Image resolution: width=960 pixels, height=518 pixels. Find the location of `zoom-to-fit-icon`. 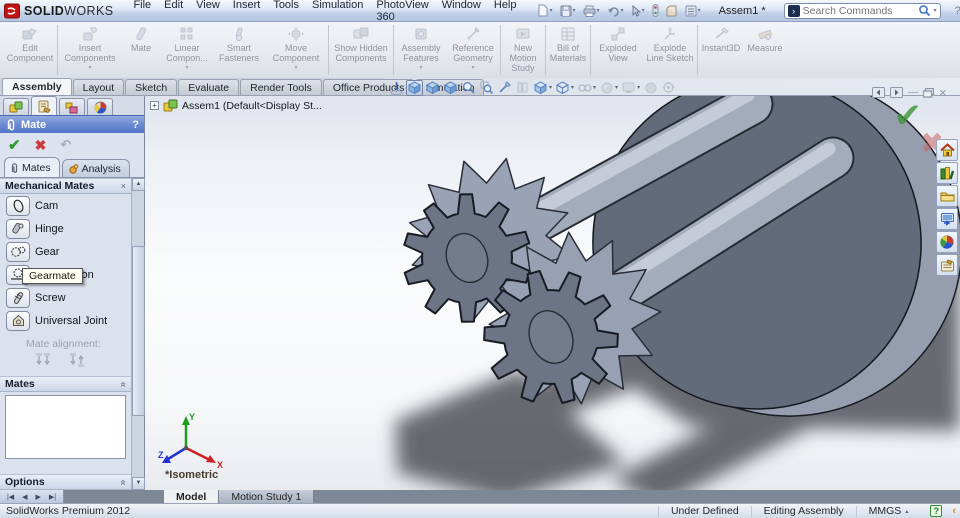

zoom-to-fit-icon is located at coordinates (468, 88).